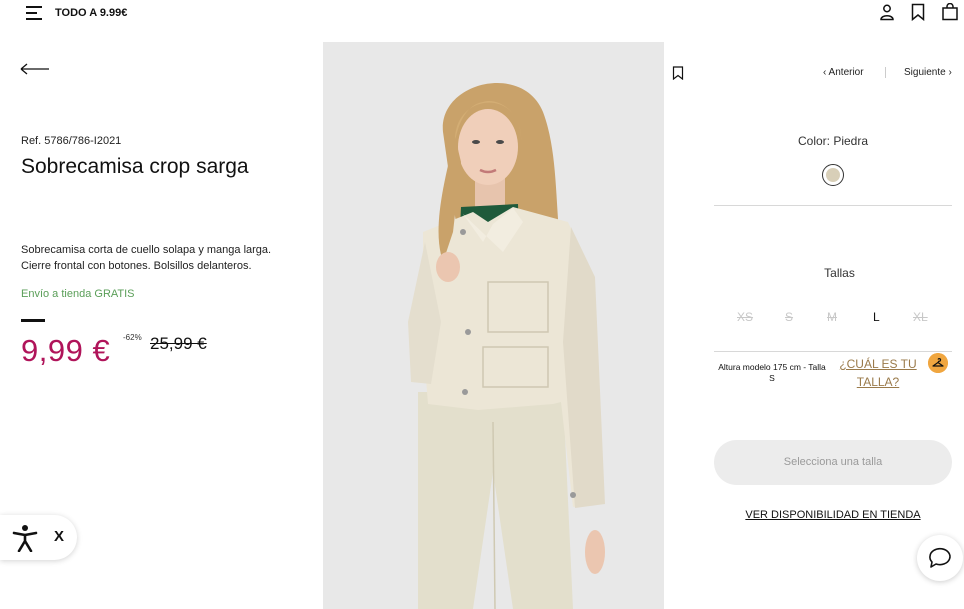 This screenshot has width=964, height=609. Describe the element at coordinates (59, 536) in the screenshot. I see `accessibility-close-button: X` at that location.